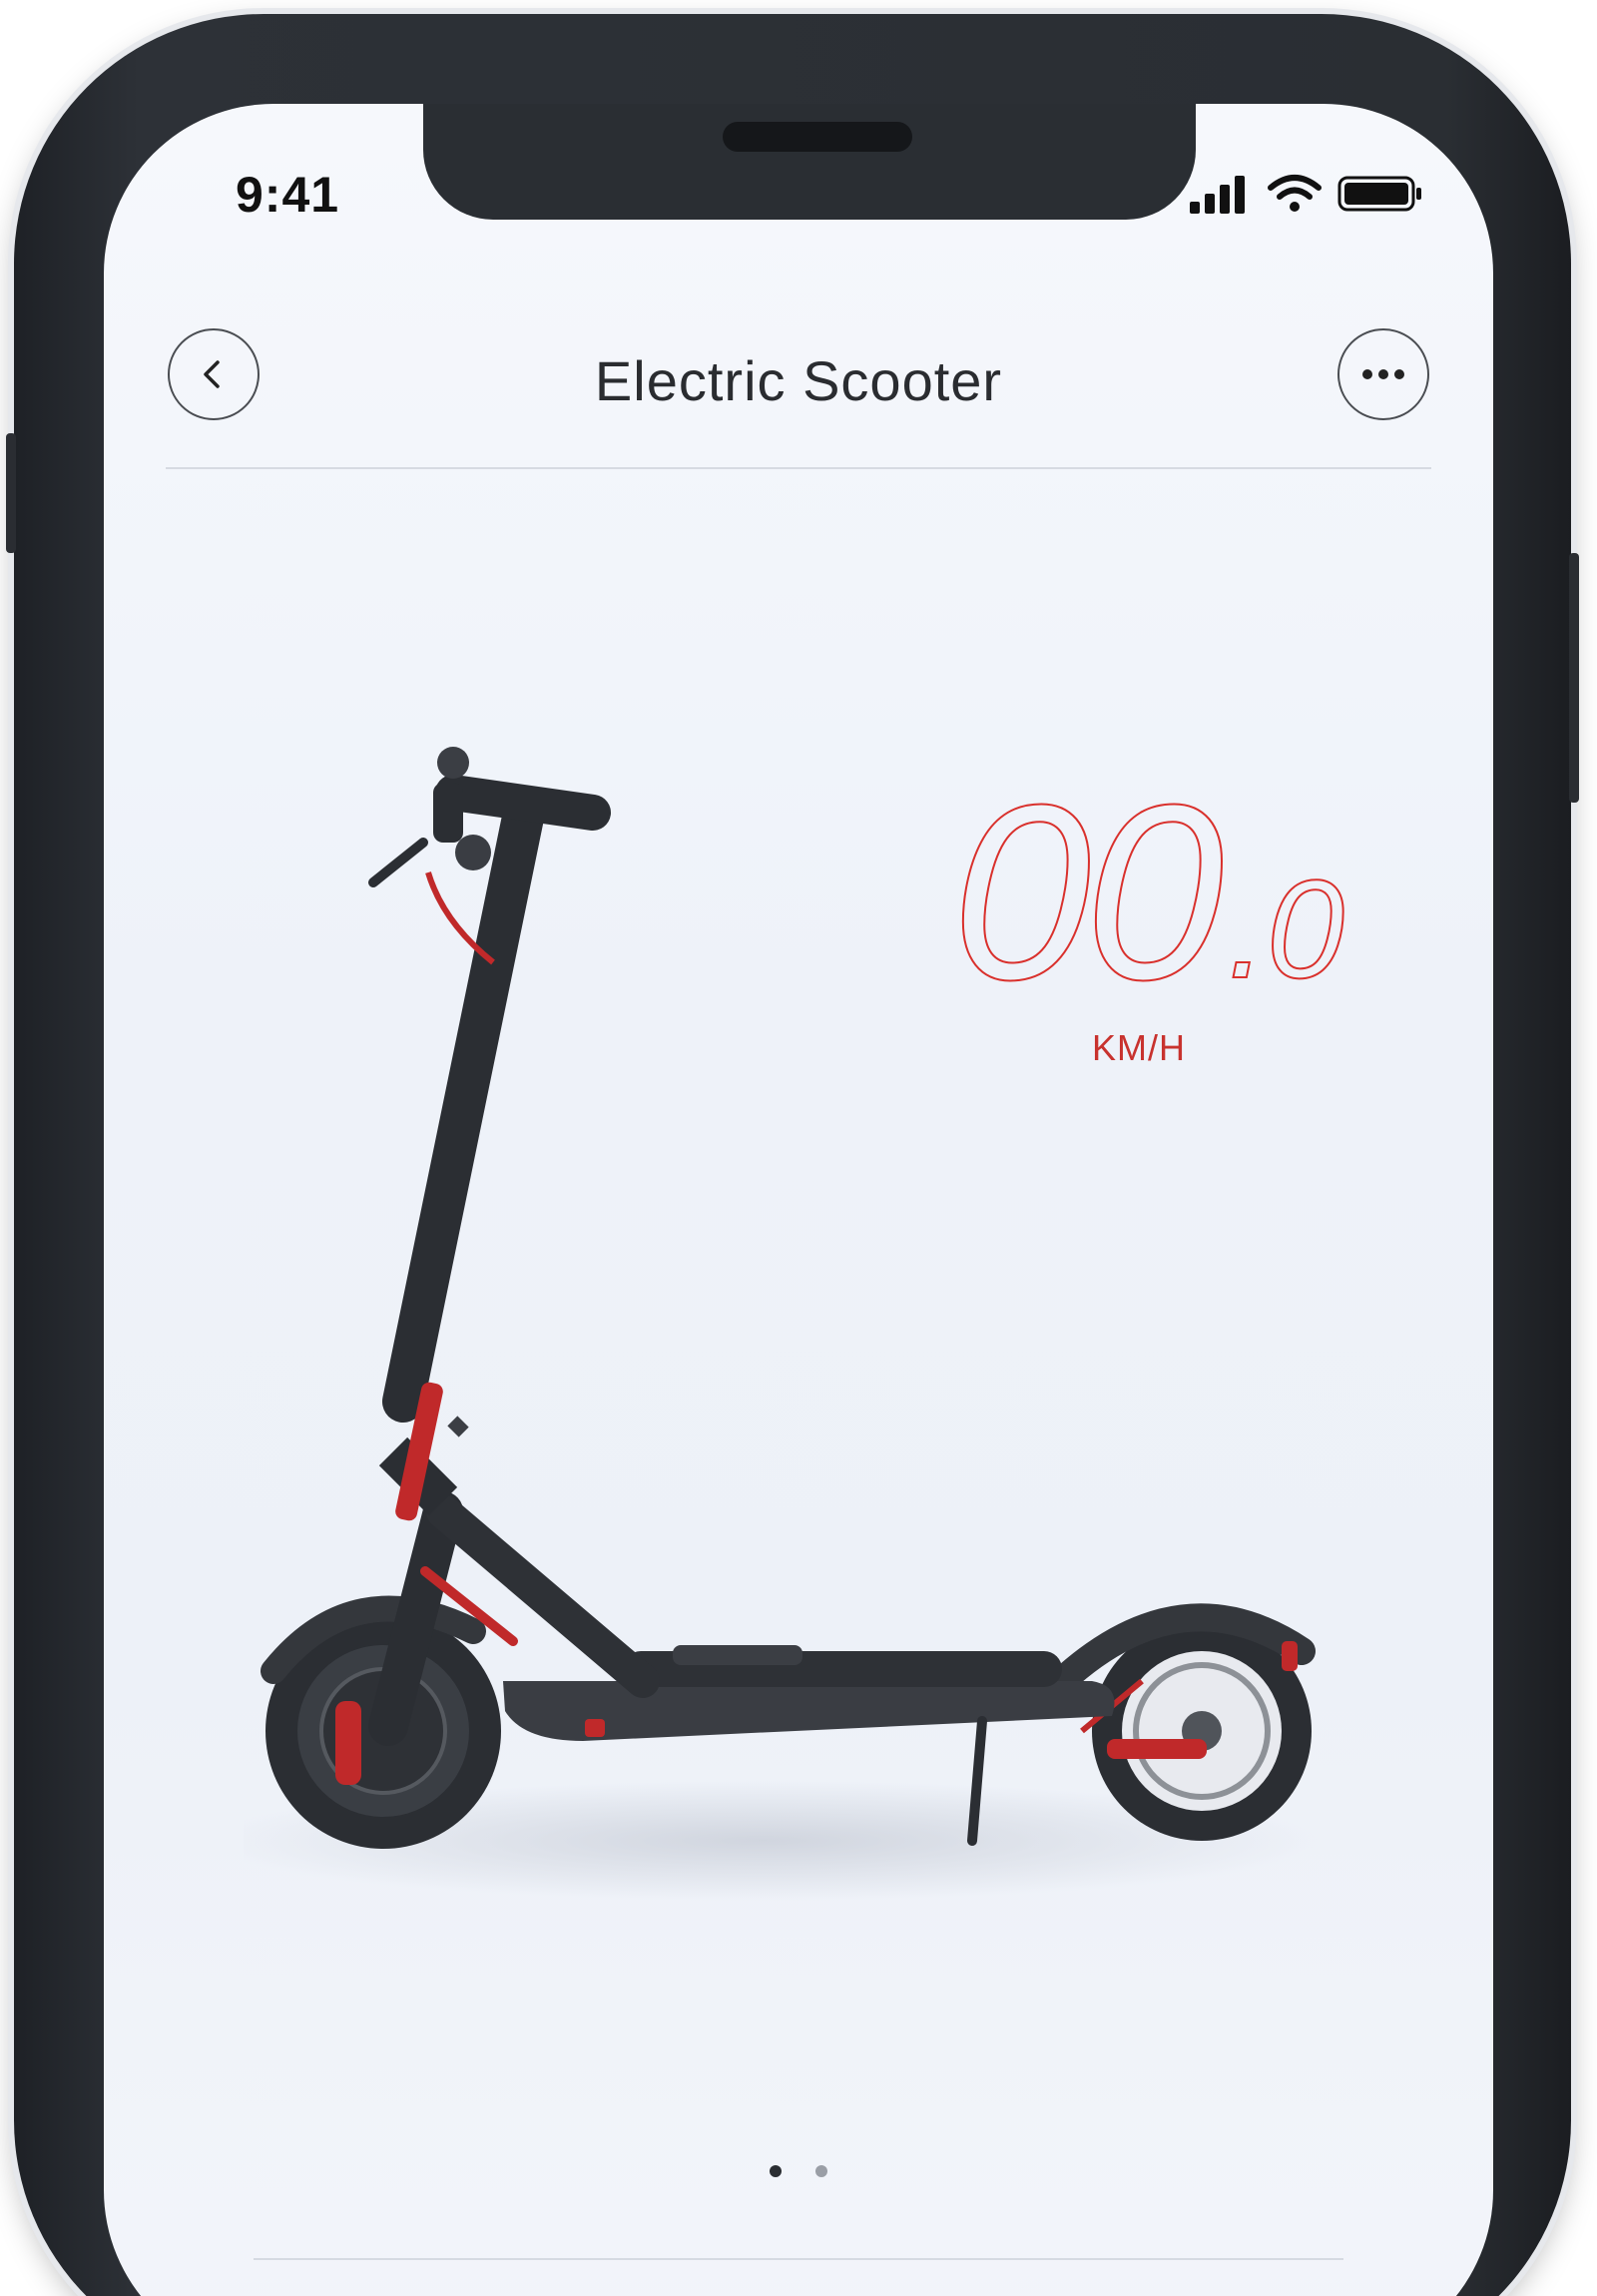 This screenshot has height=2296, width=1597. Describe the element at coordinates (821, 2171) in the screenshot. I see `page-dot` at that location.